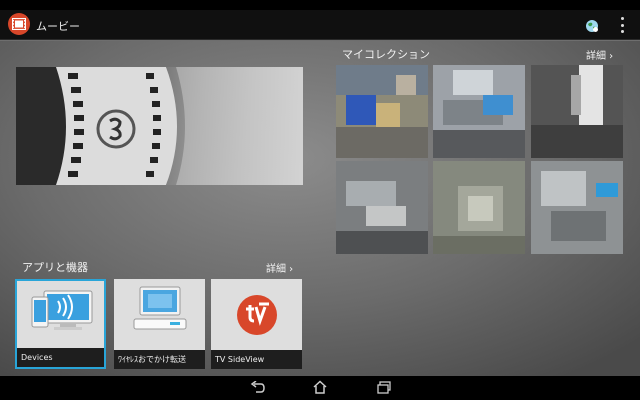 This screenshot has height=400, width=640. I want to click on wireless-transfer-tile: ﾜｲﾔﾚｽおでかけ転送, so click(159, 324).